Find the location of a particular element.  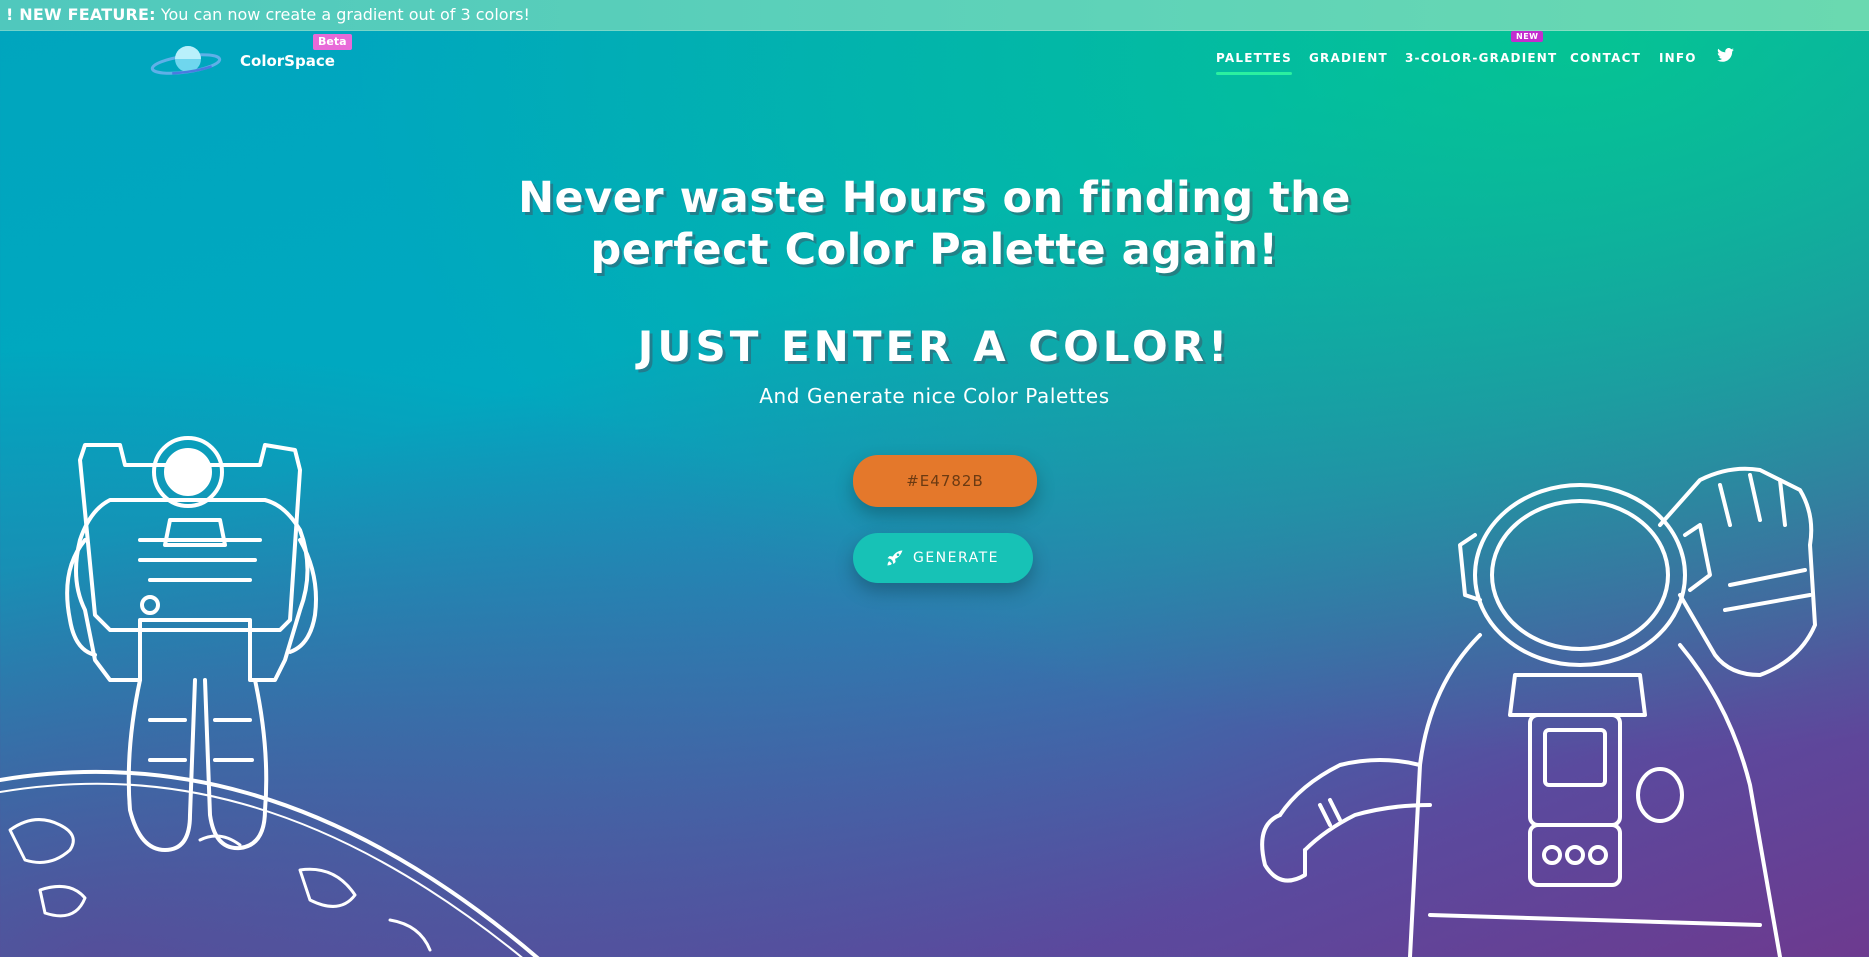

beta-badge: Beta is located at coordinates (332, 42).